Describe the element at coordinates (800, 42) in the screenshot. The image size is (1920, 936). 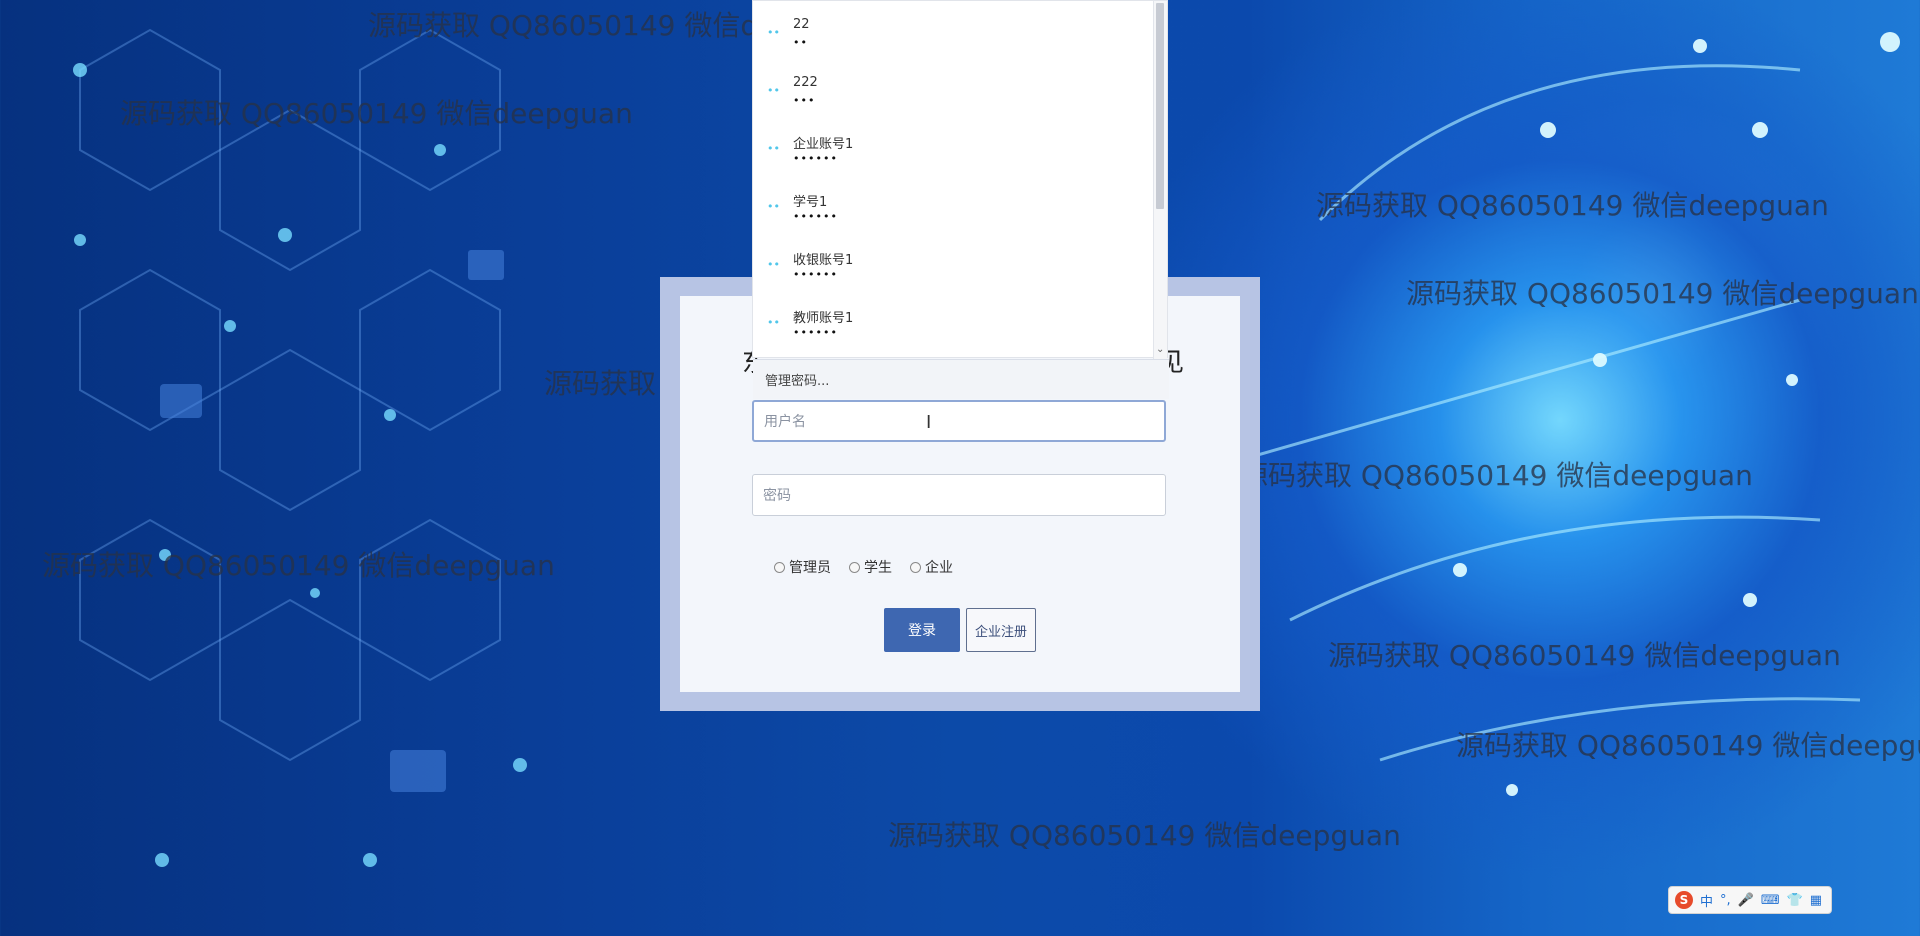
I see `entry-password-mask: ••` at that location.